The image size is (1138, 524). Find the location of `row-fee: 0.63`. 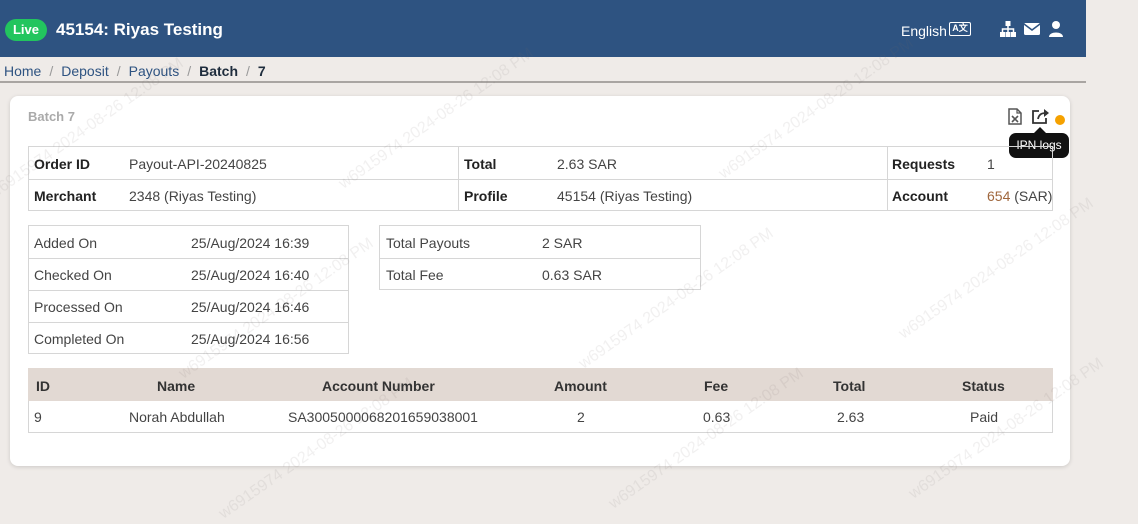

row-fee: 0.63 is located at coordinates (717, 417).